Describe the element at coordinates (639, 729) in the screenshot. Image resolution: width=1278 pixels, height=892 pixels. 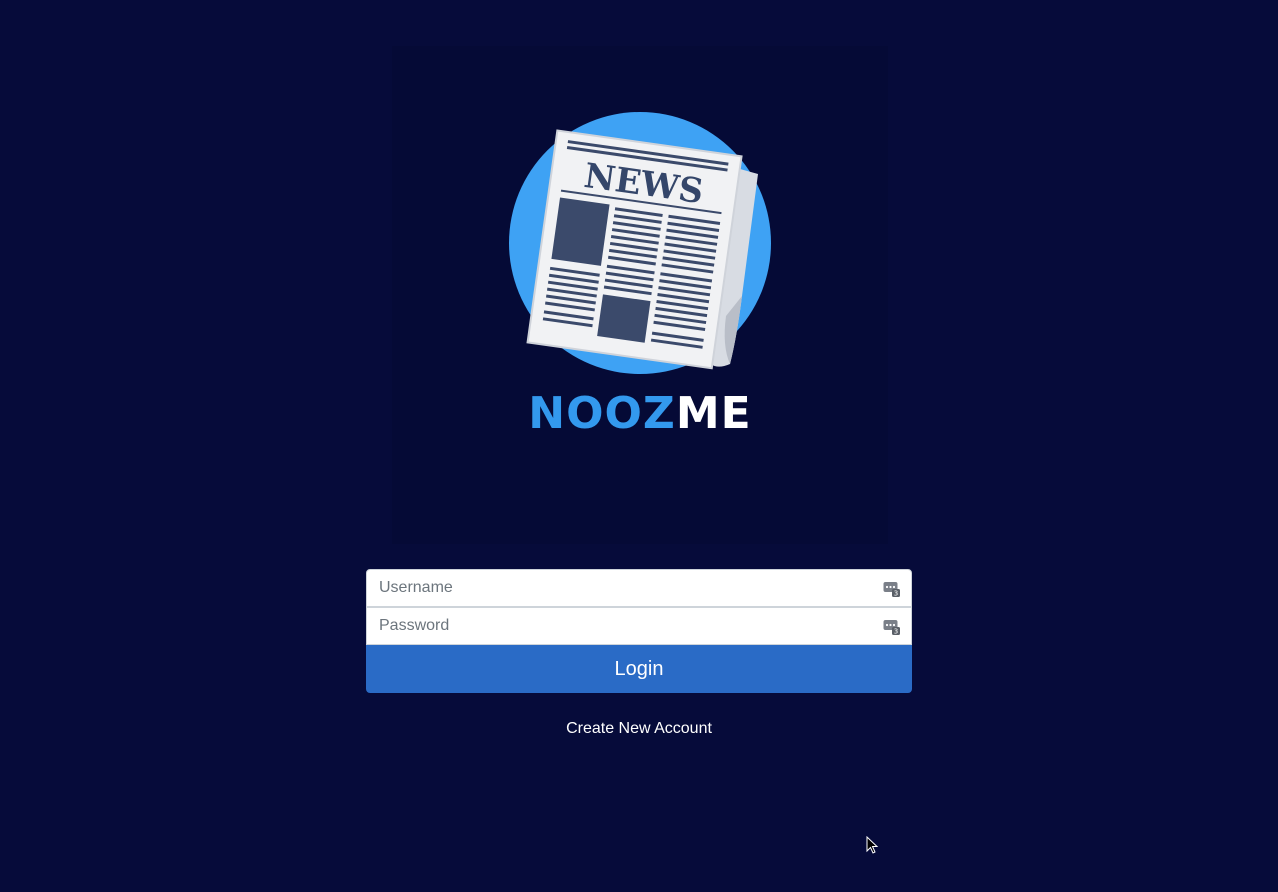
I see `create-account-link: Create New Account` at that location.